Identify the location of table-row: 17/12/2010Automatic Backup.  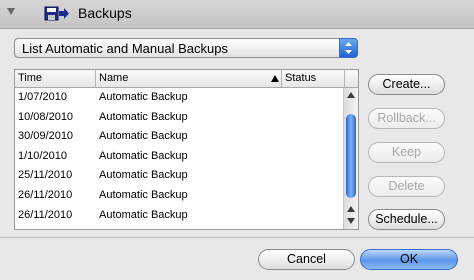
(179, 227).